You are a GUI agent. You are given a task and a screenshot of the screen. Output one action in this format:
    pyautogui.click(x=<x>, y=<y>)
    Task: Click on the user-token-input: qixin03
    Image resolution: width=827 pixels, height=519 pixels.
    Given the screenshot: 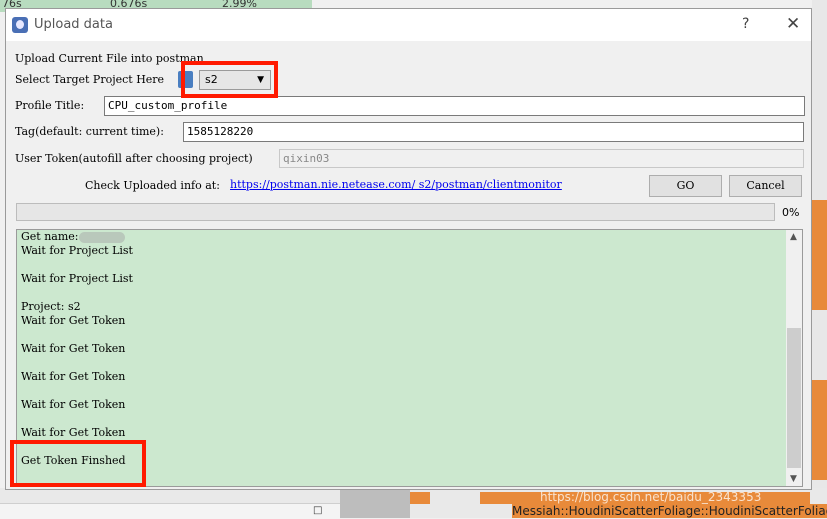 What is the action you would take?
    pyautogui.click(x=541, y=158)
    